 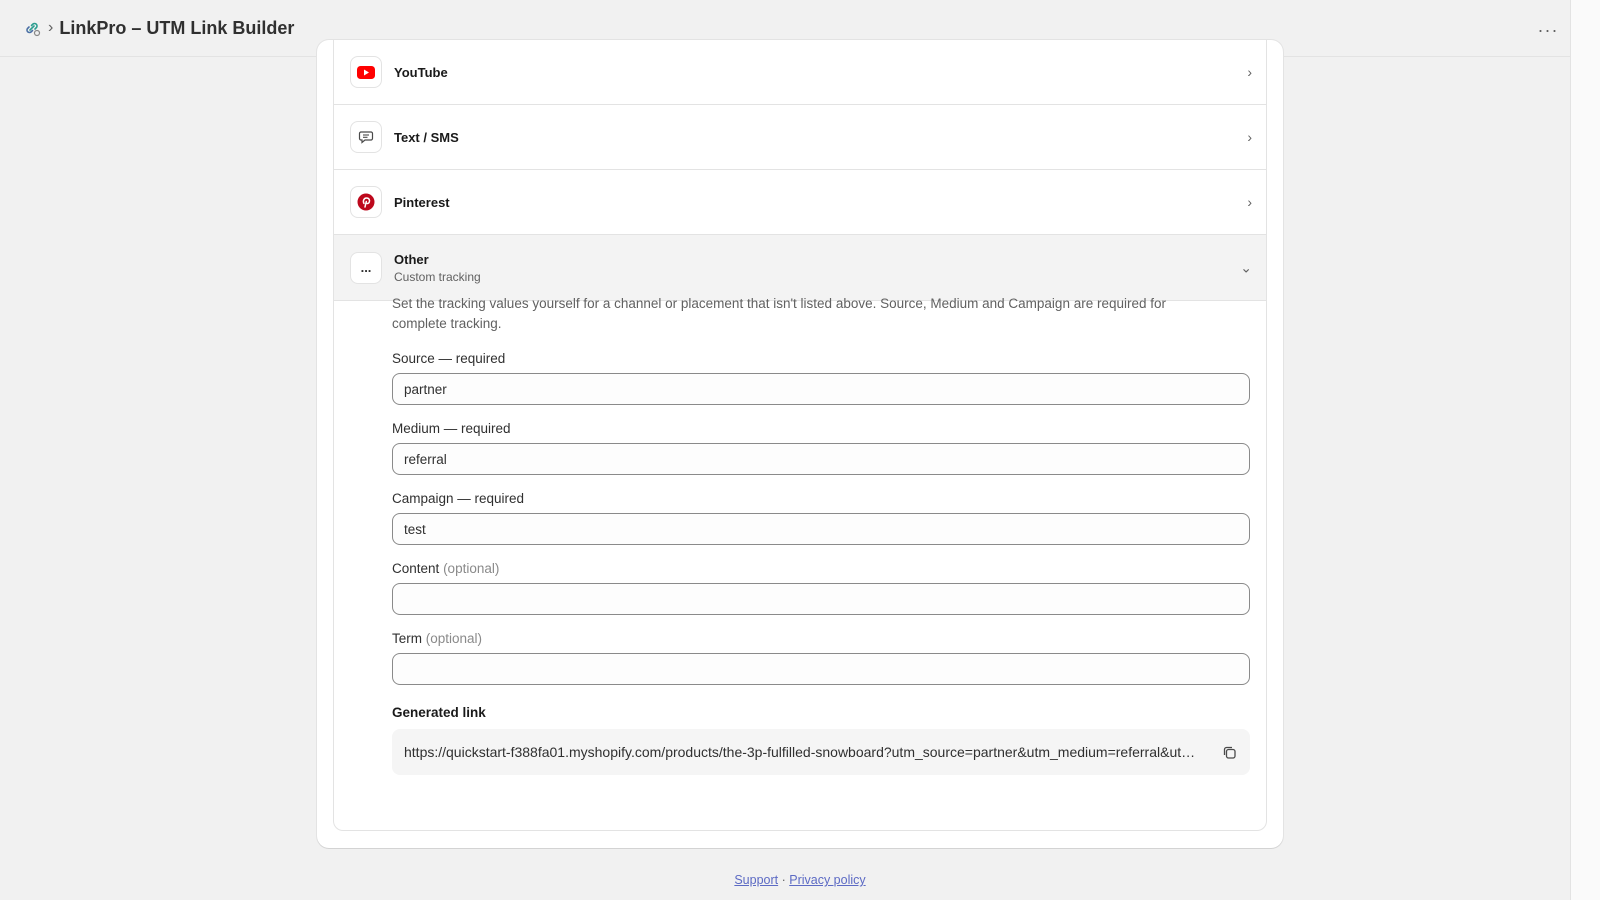 What do you see at coordinates (411, 259) in the screenshot?
I see `channel-label: Other` at bounding box center [411, 259].